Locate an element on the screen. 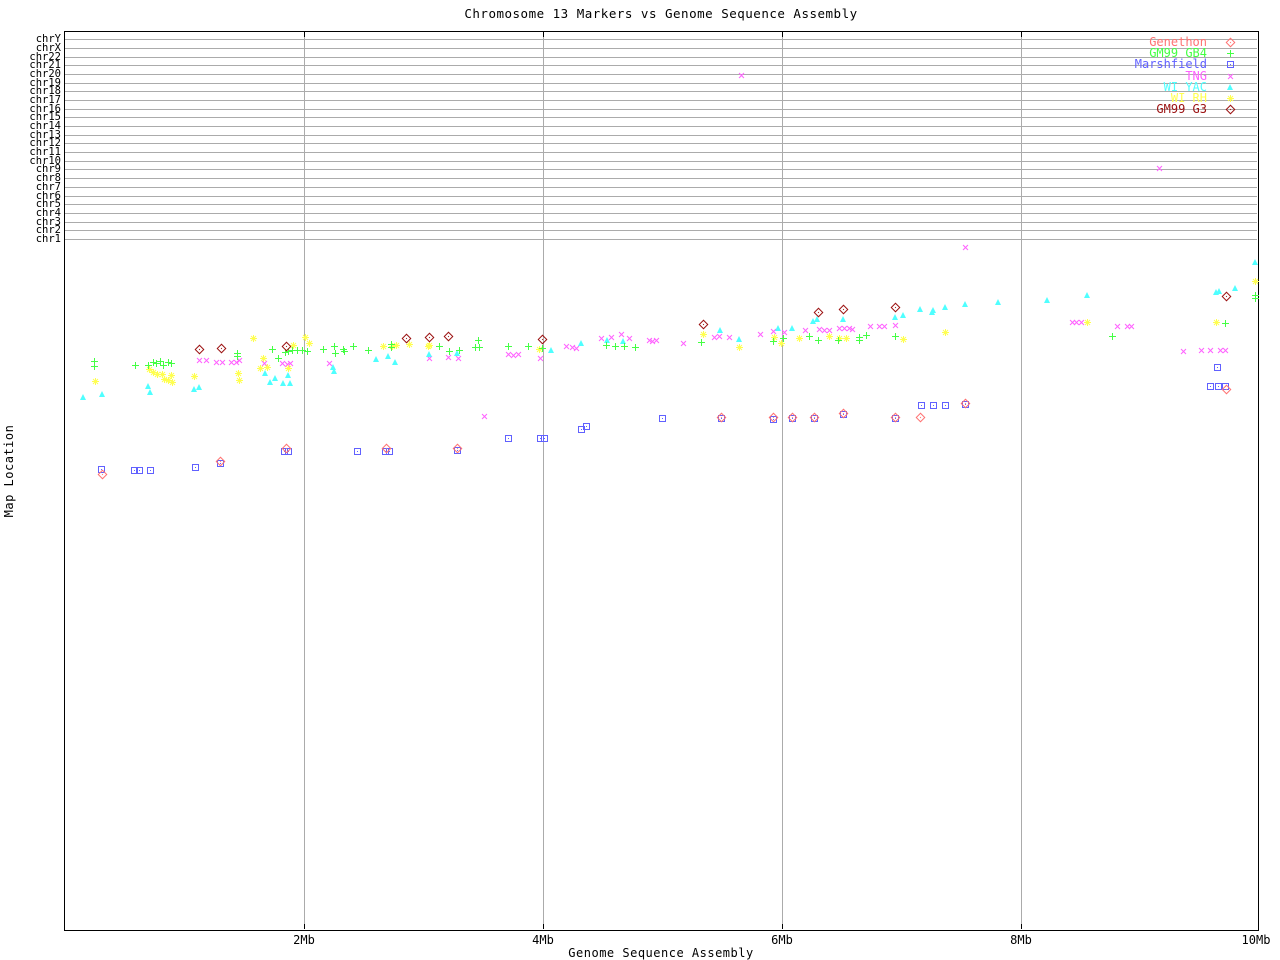  x-tick-4mb: 4Mb is located at coordinates (543, 940).